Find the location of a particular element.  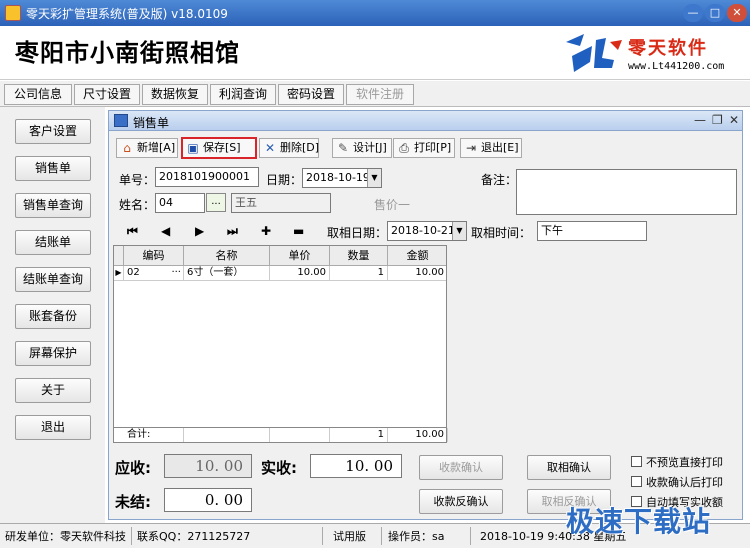

maximize-button: □ is located at coordinates (715, 13).